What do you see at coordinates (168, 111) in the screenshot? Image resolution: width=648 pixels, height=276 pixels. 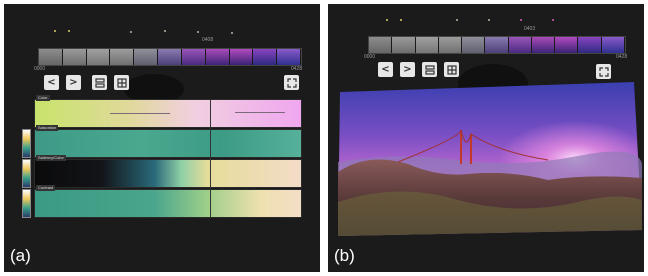 I see `track-color: Color` at bounding box center [168, 111].